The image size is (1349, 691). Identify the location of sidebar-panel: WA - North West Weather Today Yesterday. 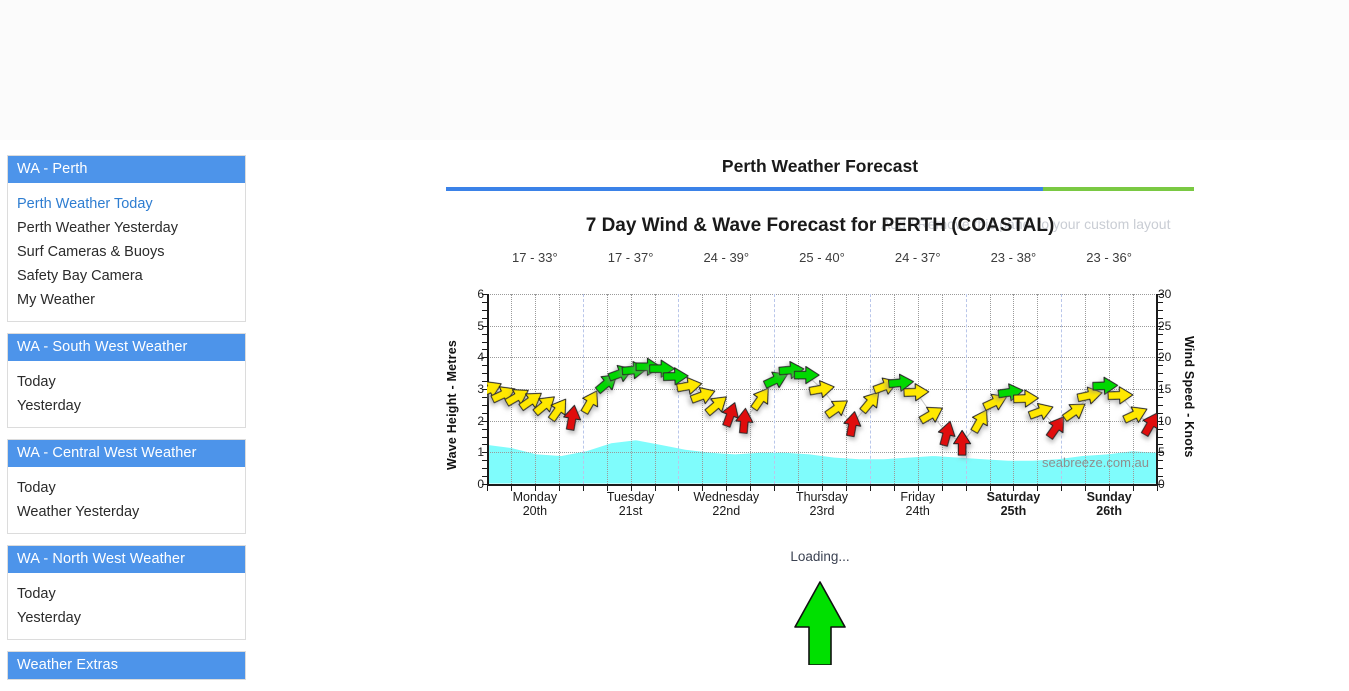
(126, 592).